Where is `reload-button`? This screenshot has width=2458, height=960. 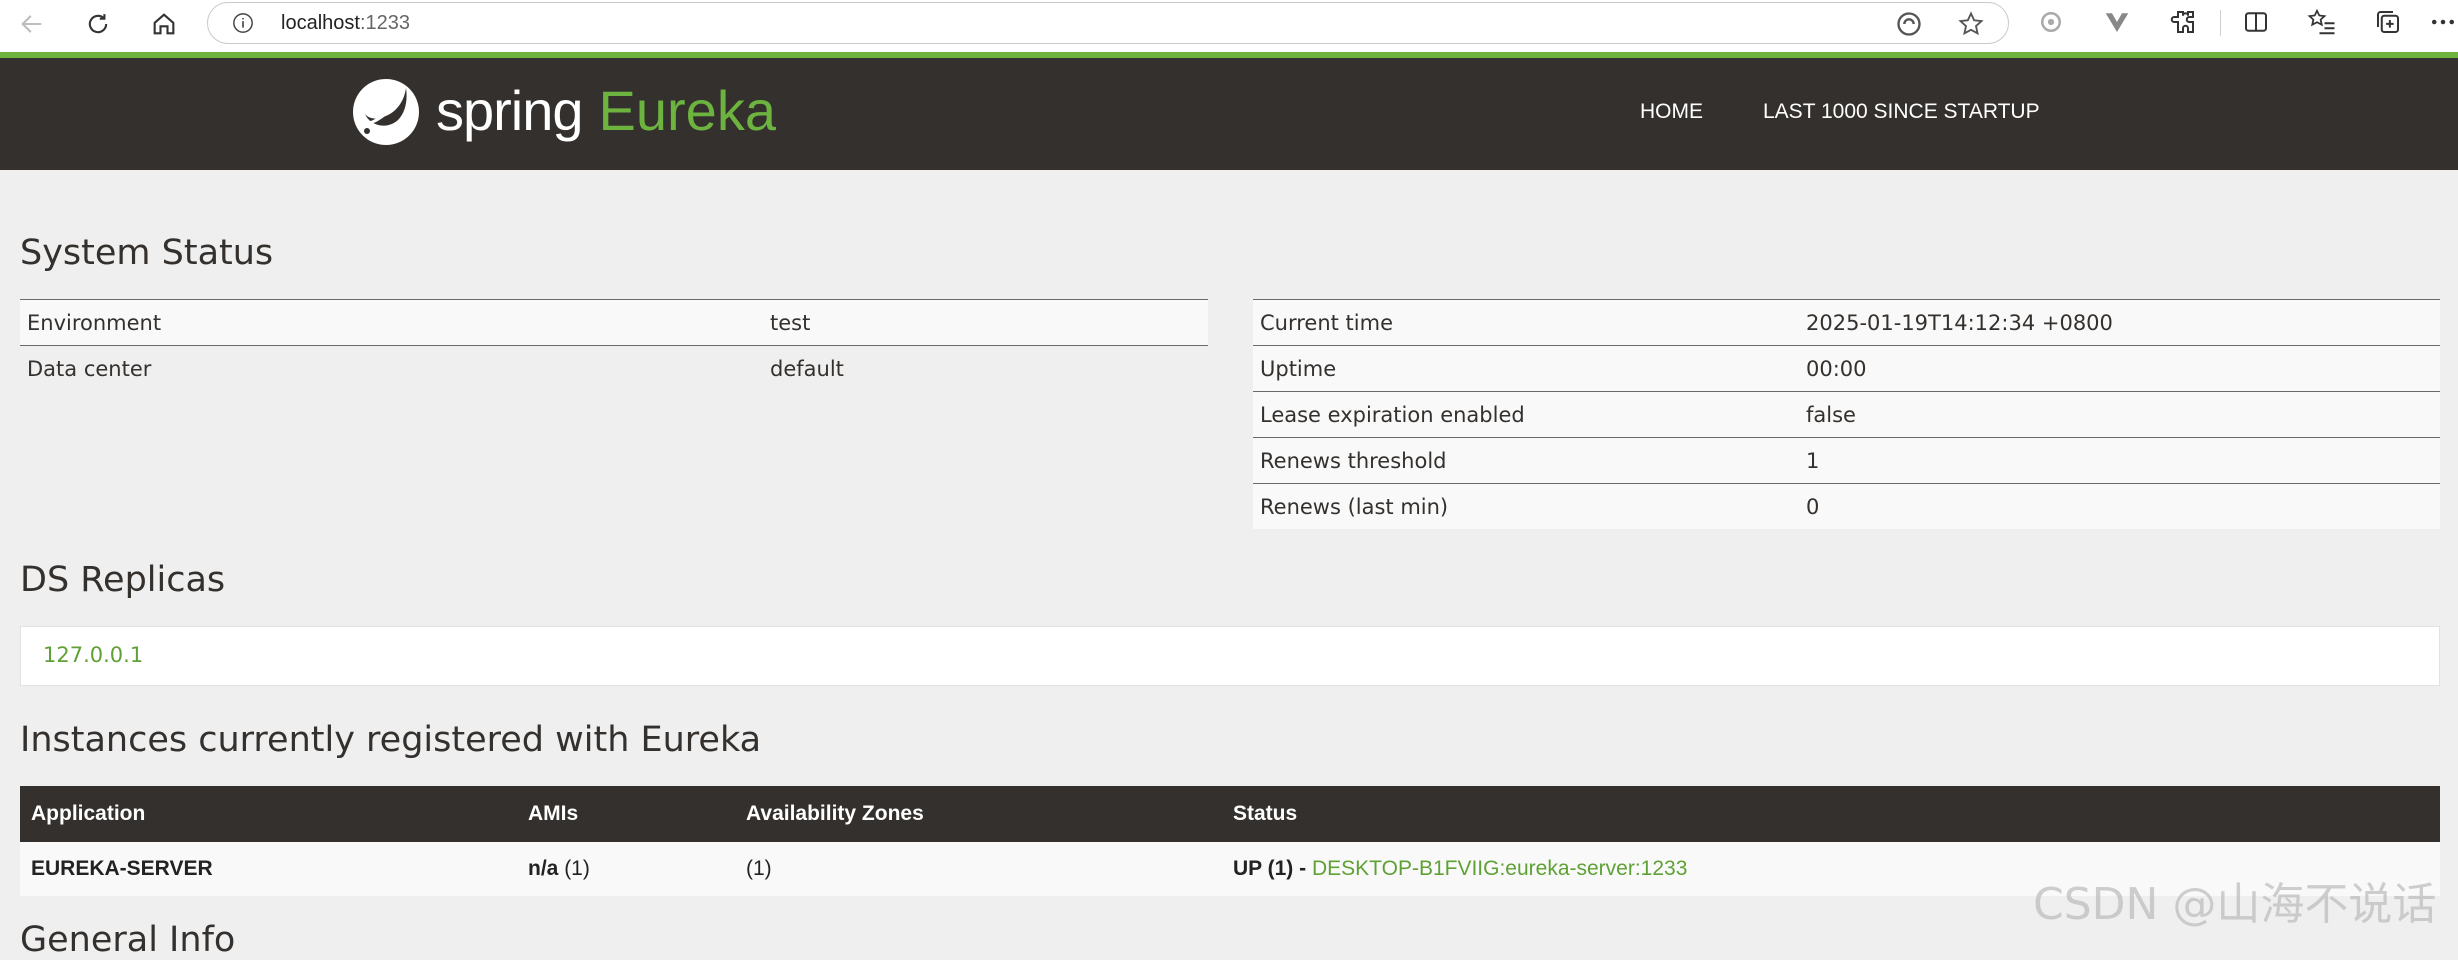
reload-button is located at coordinates (98, 24).